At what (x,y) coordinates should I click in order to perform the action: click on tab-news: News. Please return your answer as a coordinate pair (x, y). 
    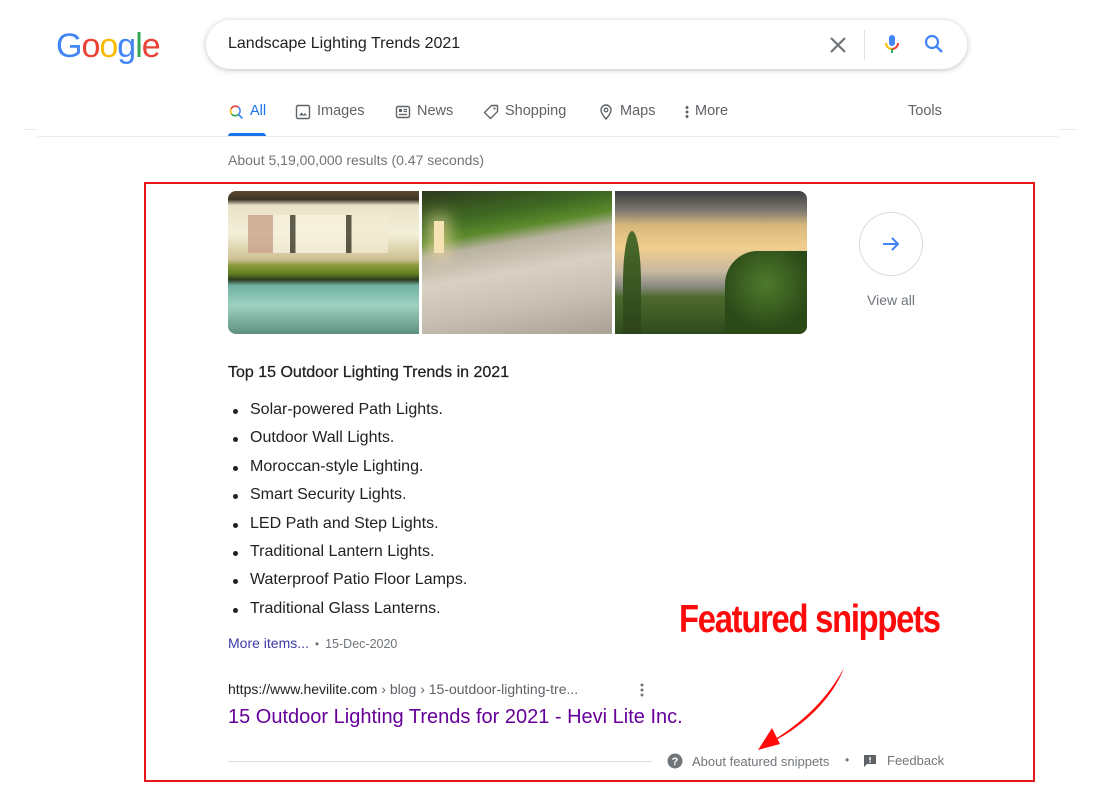
    Looking at the image, I should click on (424, 116).